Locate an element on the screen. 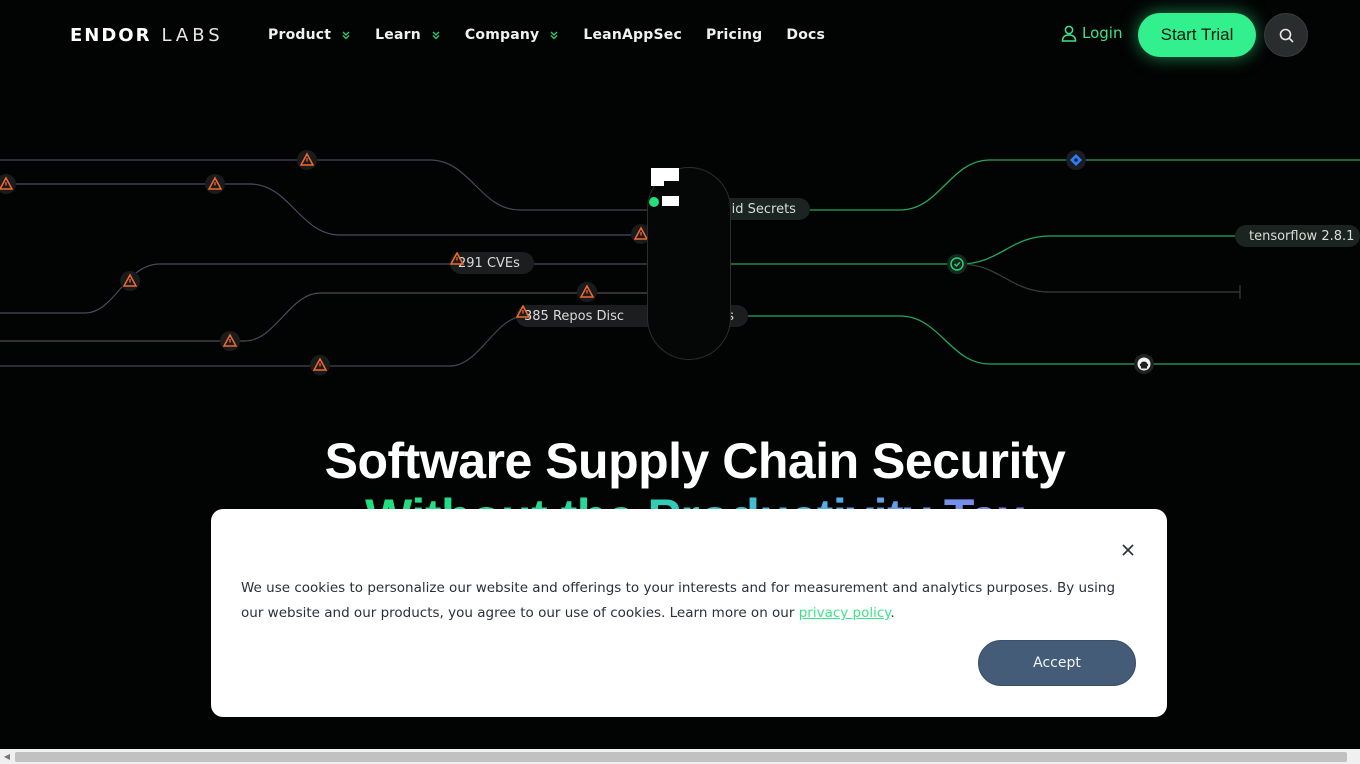 Image resolution: width=1360 pixels, height=764 pixels. left-line is located at coordinates (325, 185).